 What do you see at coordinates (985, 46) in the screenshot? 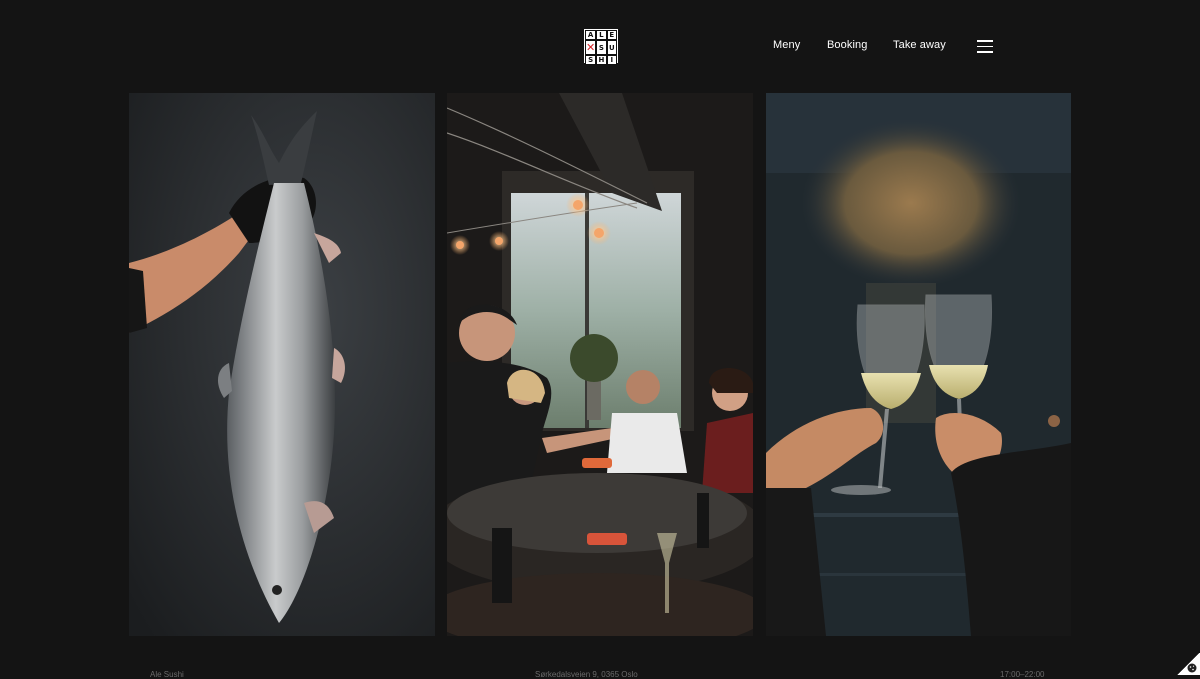
I see `hamburger-icon` at bounding box center [985, 46].